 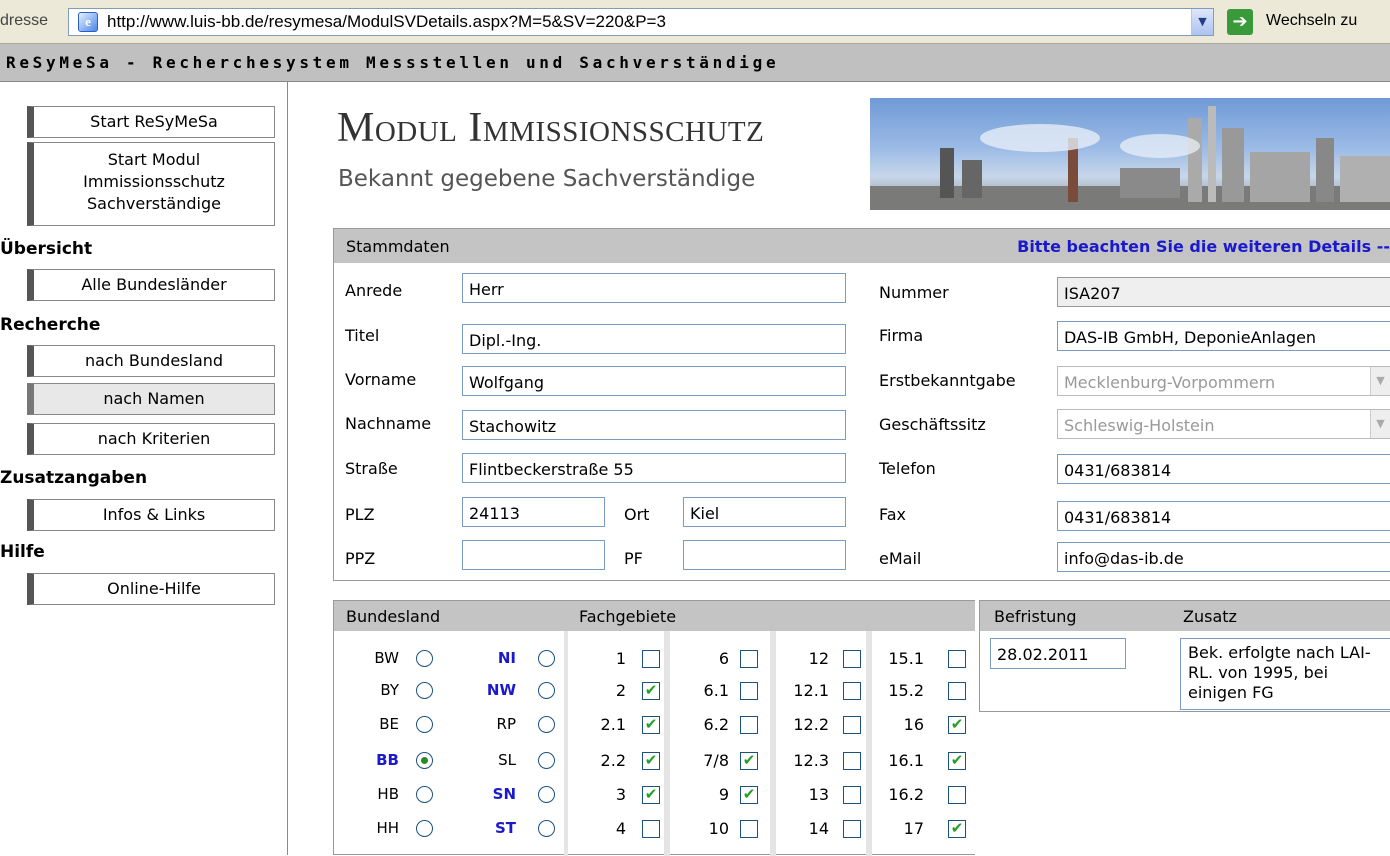 I want to click on vorname-field: Wolfgang, so click(x=654, y=381).